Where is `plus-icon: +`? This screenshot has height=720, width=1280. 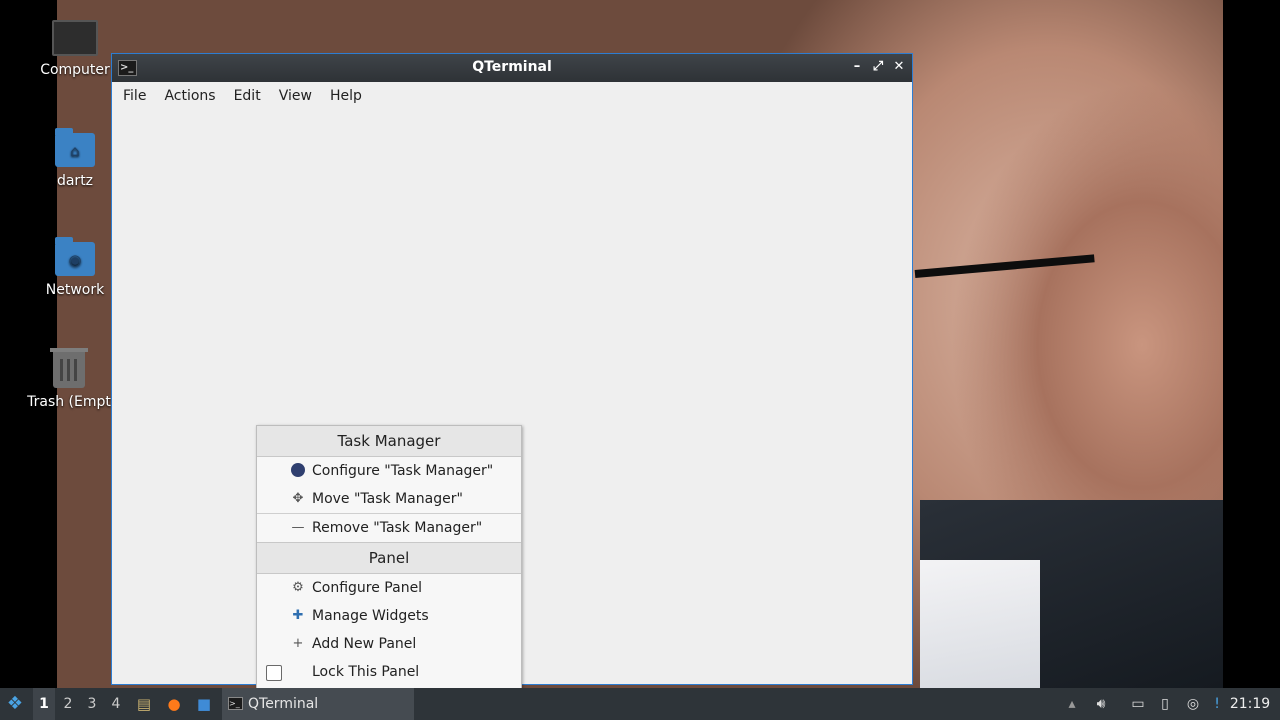
plus-icon: + is located at coordinates (298, 643).